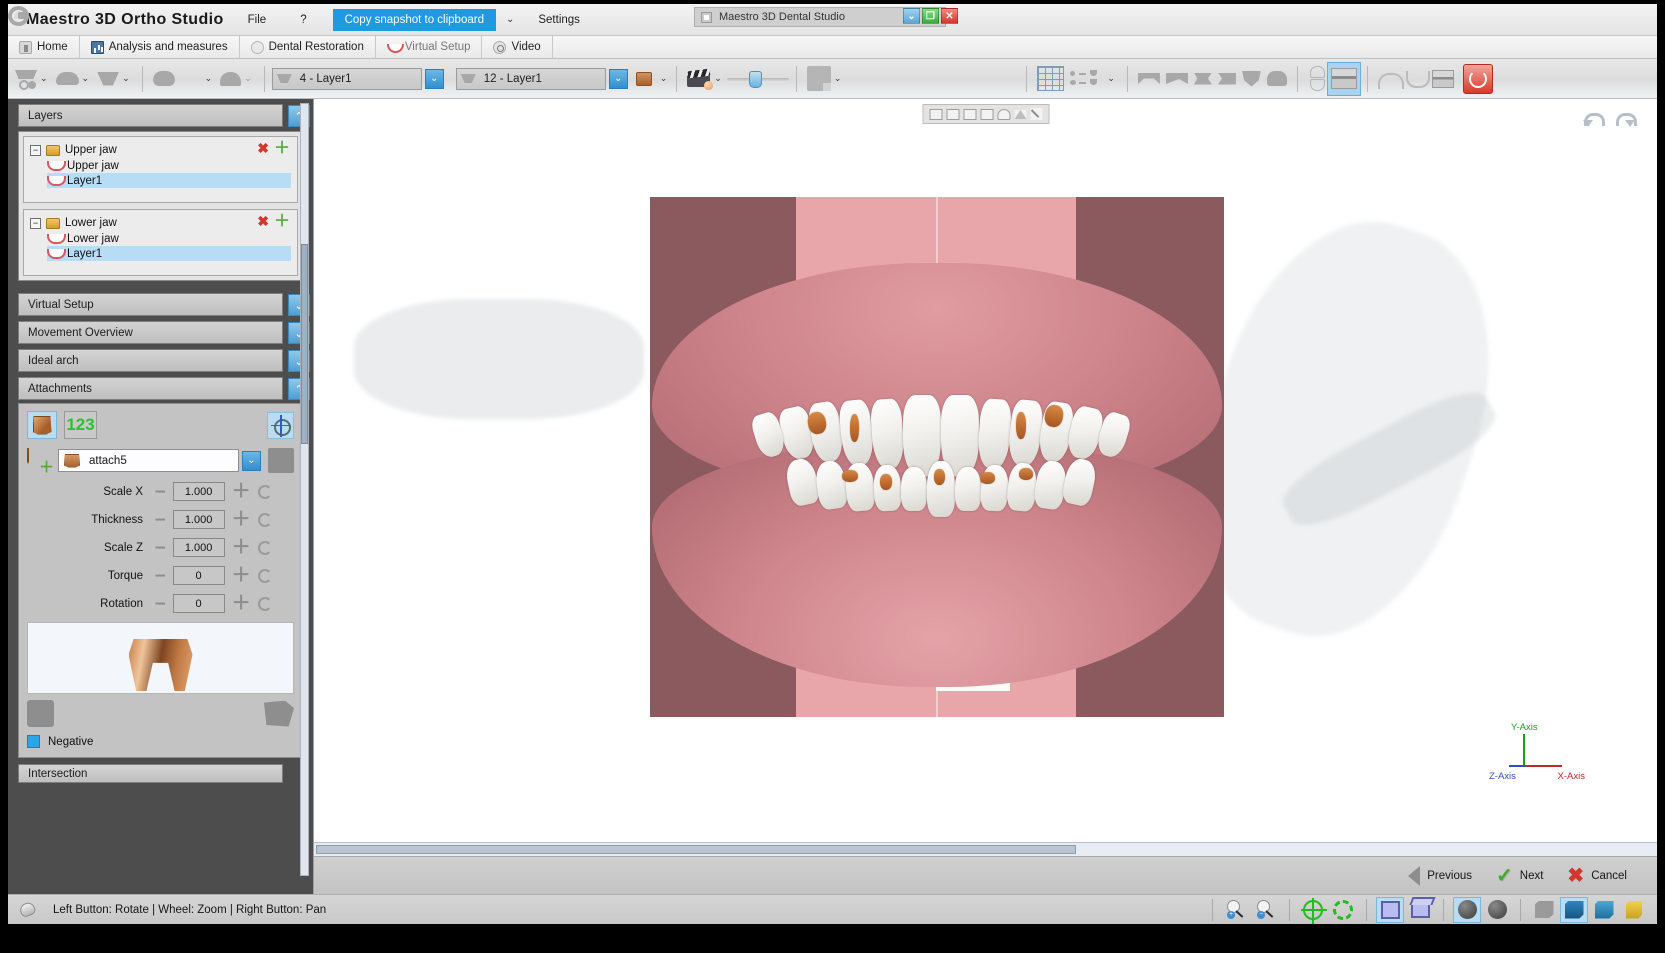  Describe the element at coordinates (643, 78) in the screenshot. I see `attachment-icon` at that location.